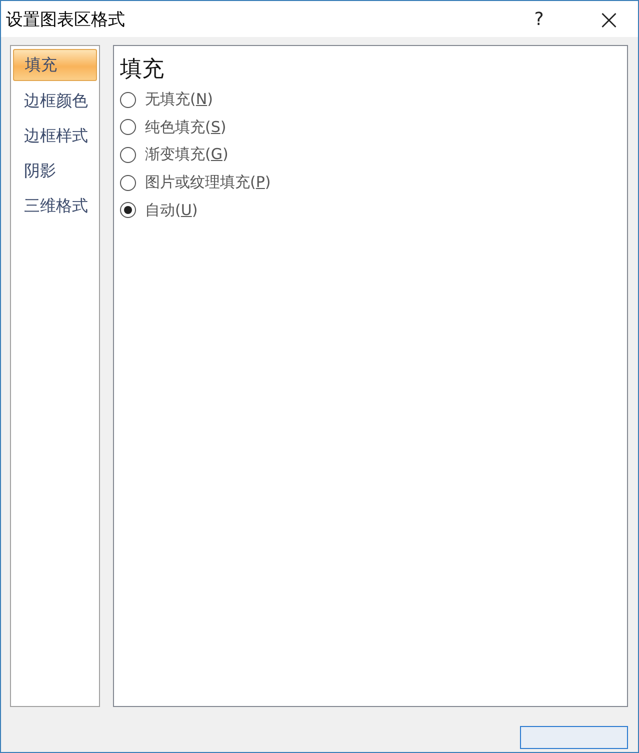  What do you see at coordinates (55, 136) in the screenshot?
I see `sidebar-item: 边框样式` at bounding box center [55, 136].